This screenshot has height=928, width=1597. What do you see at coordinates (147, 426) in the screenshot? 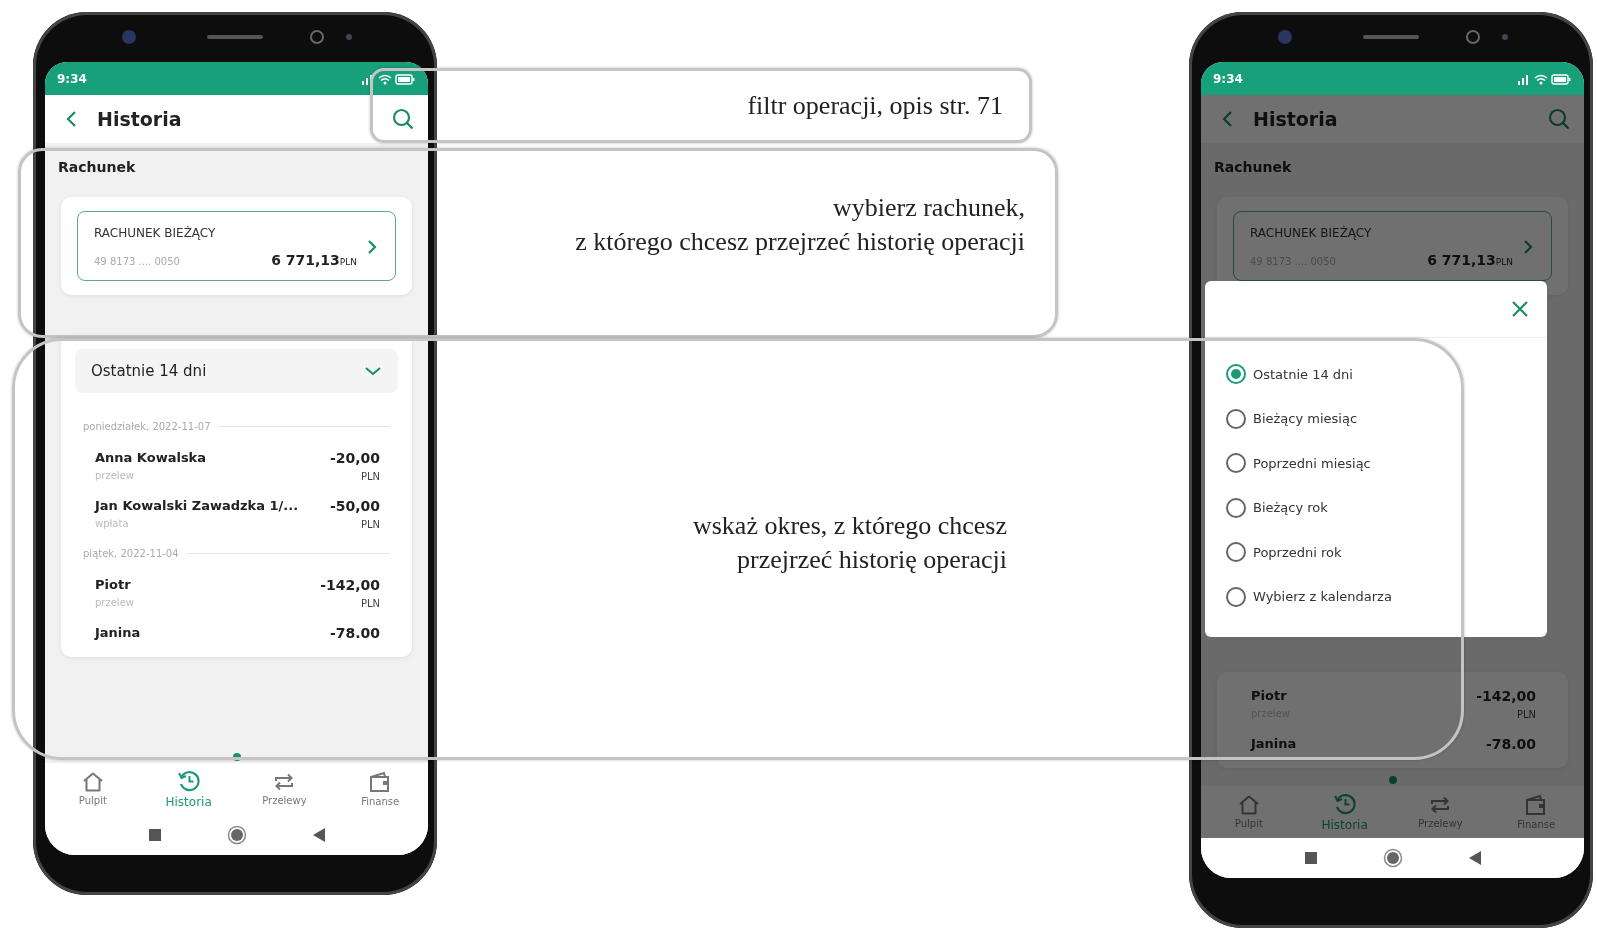
I see `date-heading: poniedziałek, 2022-11-07` at bounding box center [147, 426].